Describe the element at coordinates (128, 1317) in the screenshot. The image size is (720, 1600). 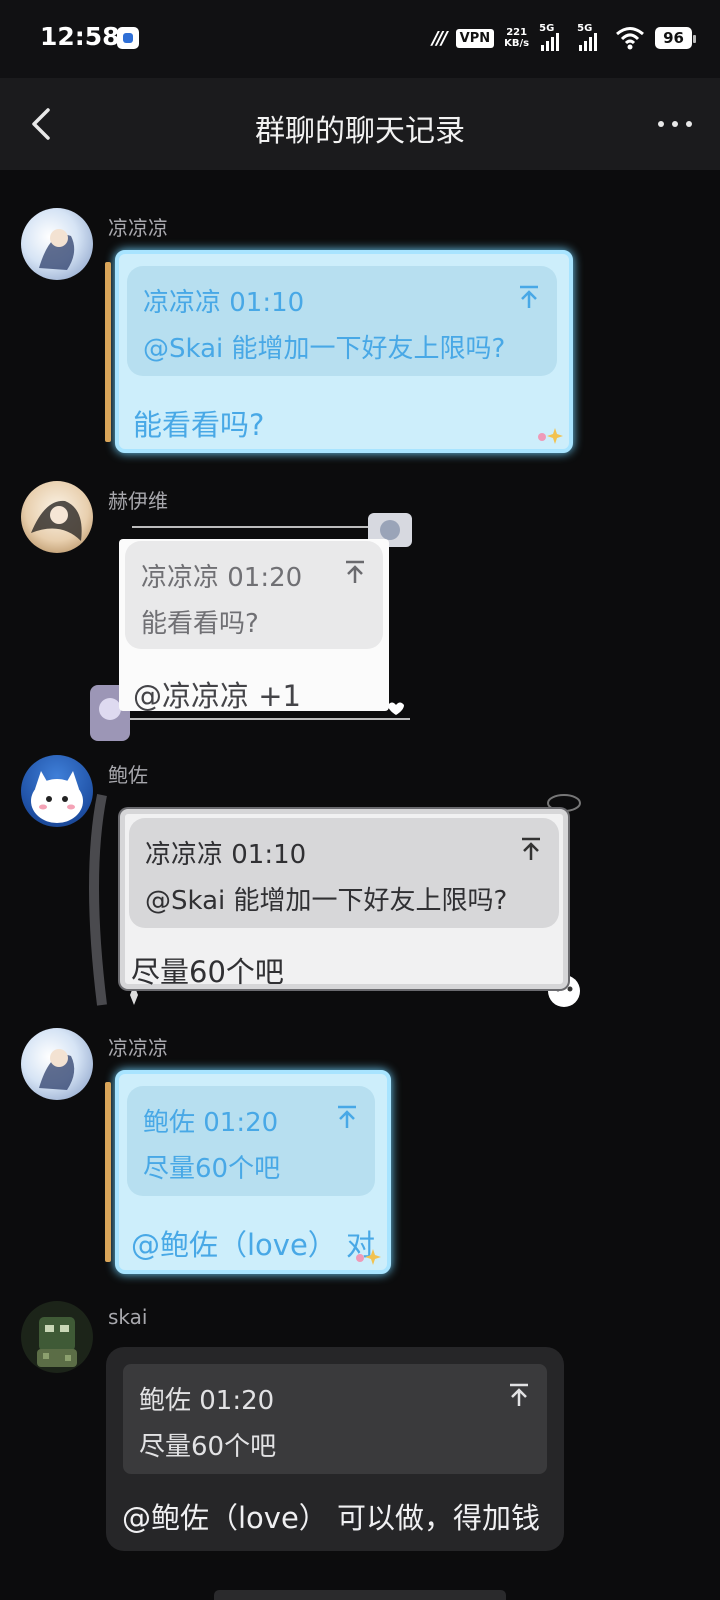
I see `sender-name: skai` at that location.